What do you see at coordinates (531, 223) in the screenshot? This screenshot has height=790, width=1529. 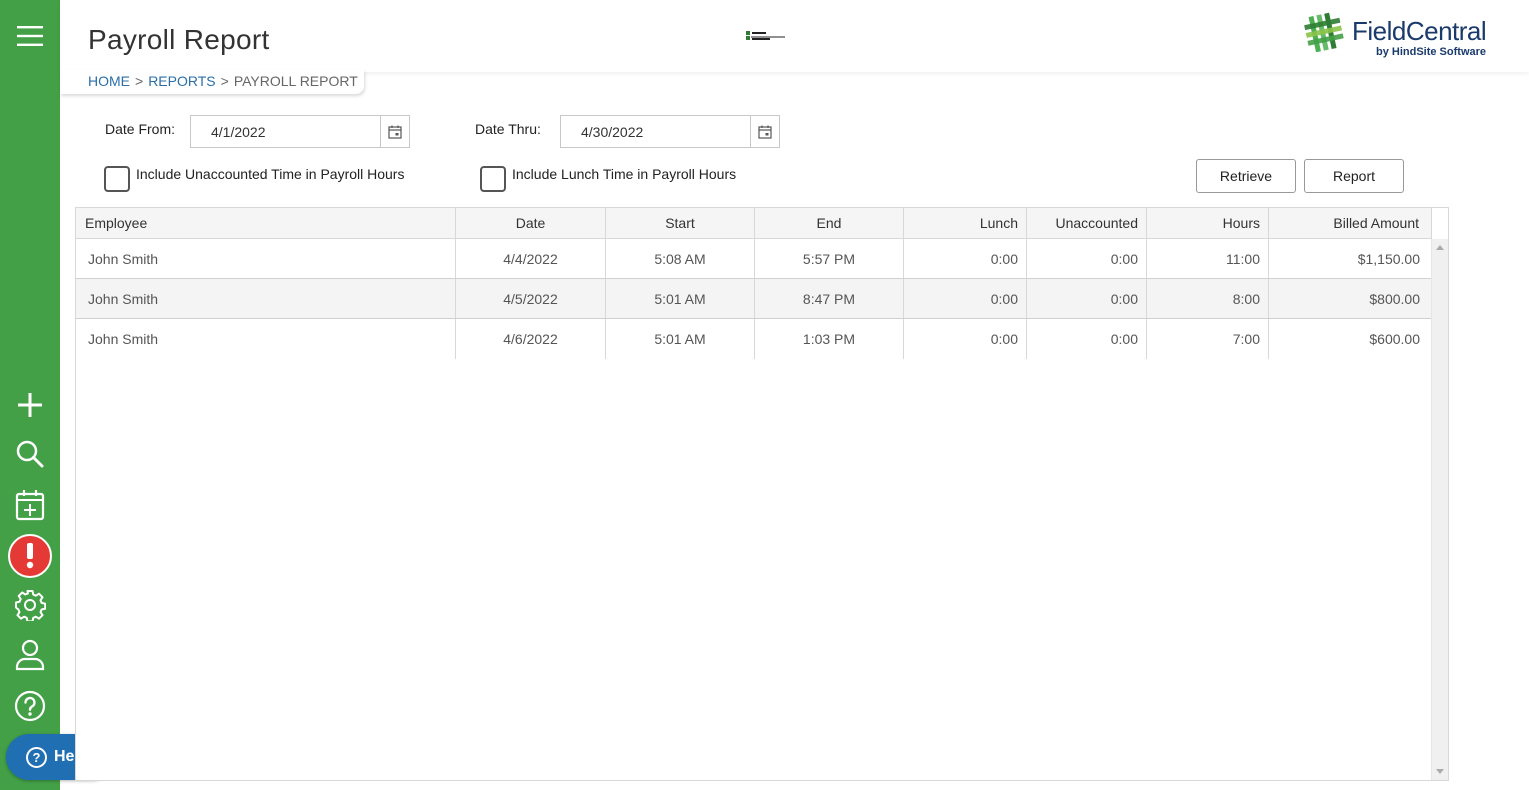 I see `column-header-date: Date` at bounding box center [531, 223].